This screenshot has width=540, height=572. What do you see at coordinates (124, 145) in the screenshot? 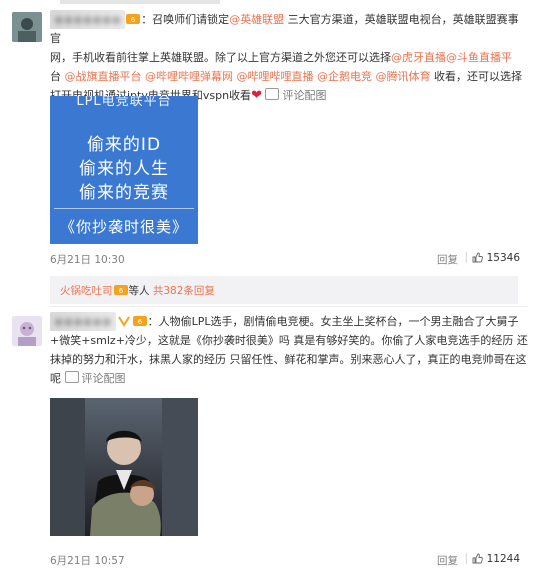
I see `poster-line: 偷来的ID` at bounding box center [124, 145].